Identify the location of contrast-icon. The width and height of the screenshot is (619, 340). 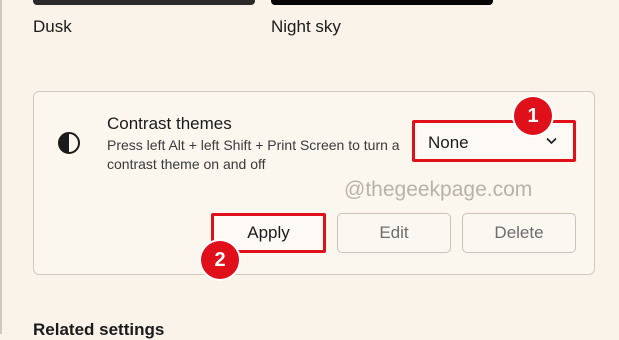
(69, 143).